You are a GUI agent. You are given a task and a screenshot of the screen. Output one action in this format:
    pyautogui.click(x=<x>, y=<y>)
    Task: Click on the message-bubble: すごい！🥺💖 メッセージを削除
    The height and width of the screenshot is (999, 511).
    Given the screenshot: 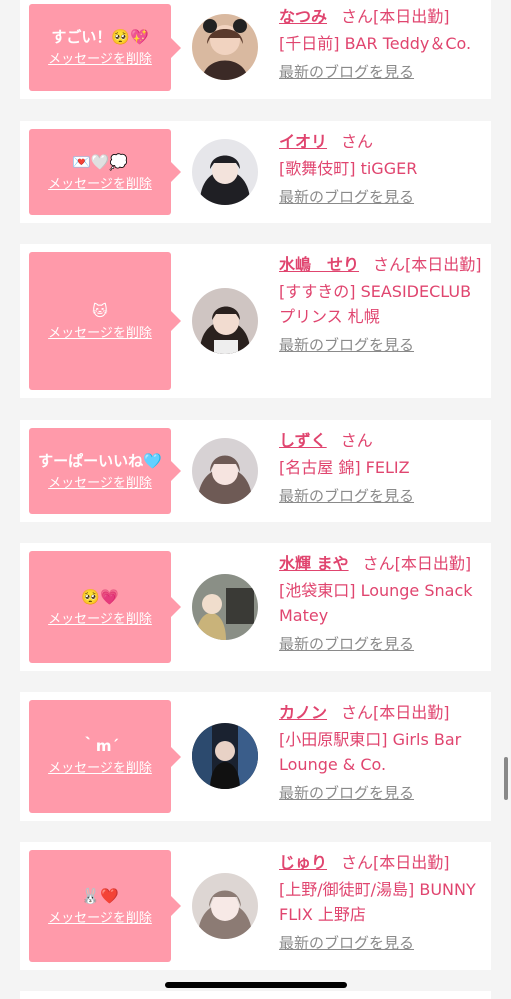 What is the action you would take?
    pyautogui.click(x=105, y=47)
    